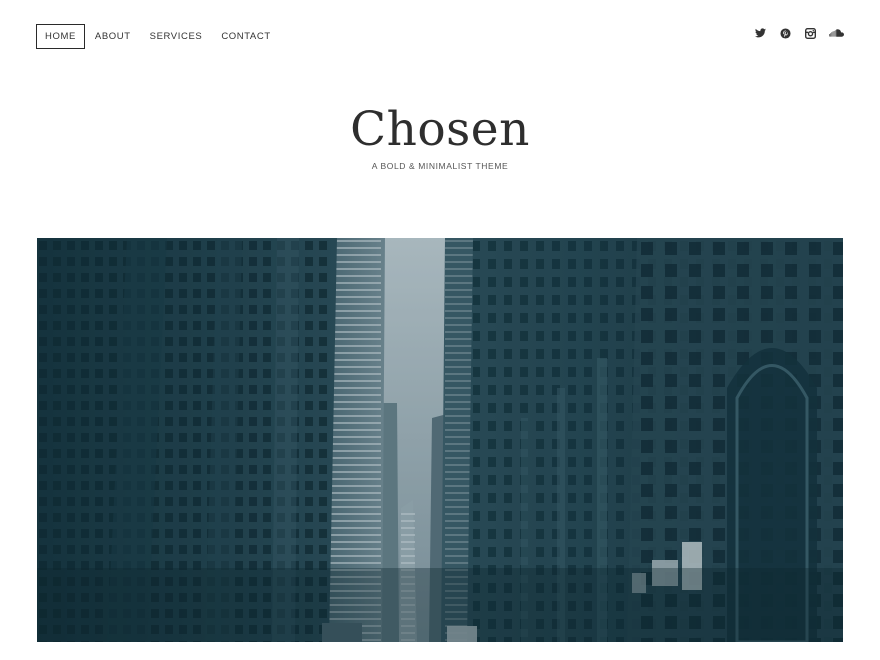  Describe the element at coordinates (836, 33) in the screenshot. I see `soundcloud-icon` at that location.